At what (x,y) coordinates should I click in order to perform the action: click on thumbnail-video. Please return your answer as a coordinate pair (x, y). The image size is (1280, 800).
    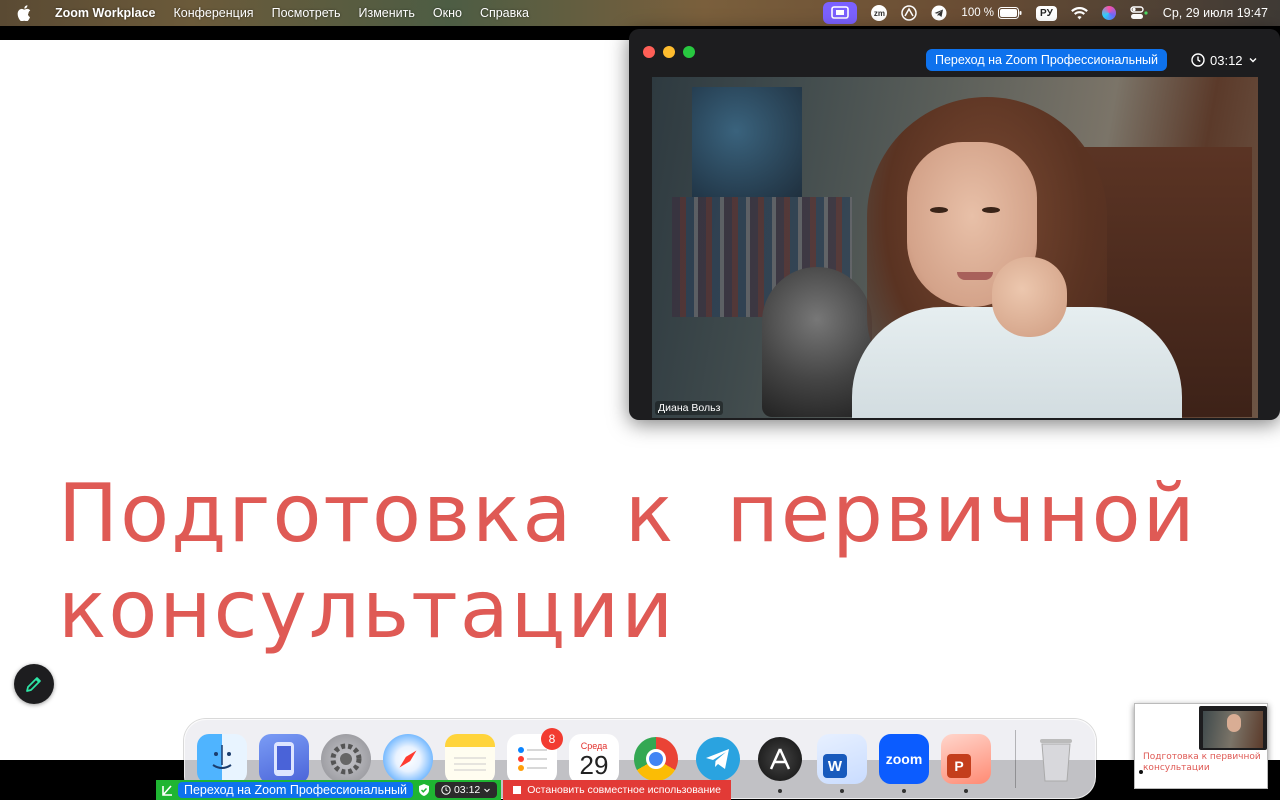
    Looking at the image, I should click on (1233, 728).